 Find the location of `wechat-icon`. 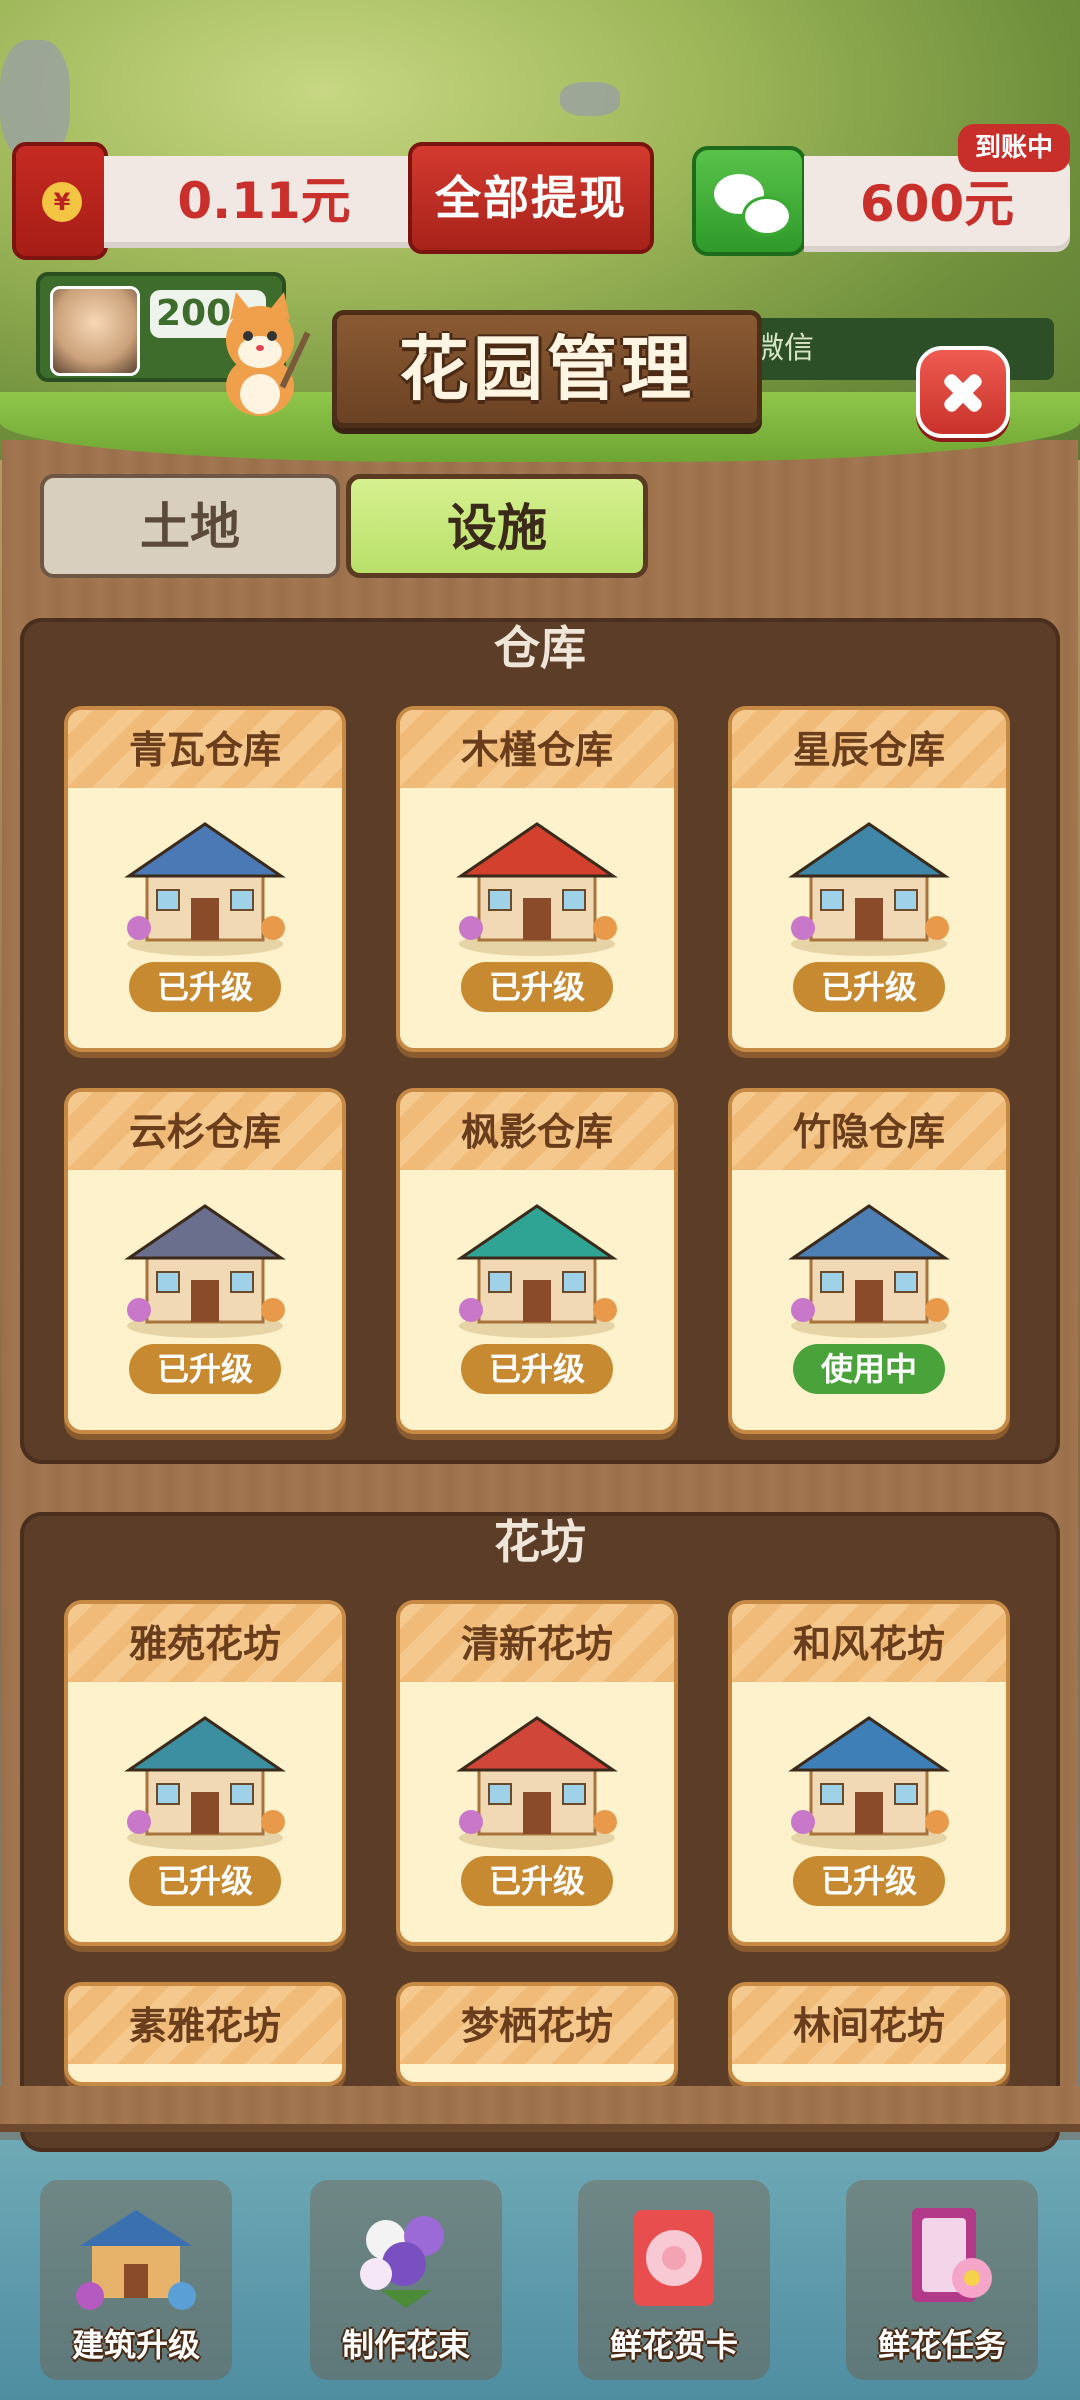

wechat-icon is located at coordinates (749, 201).